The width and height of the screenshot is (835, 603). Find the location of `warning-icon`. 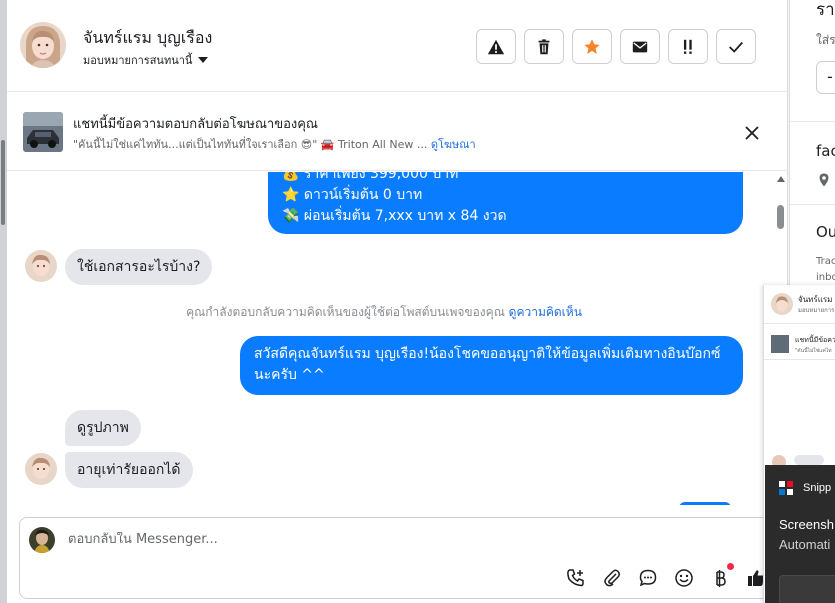

warning-icon is located at coordinates (496, 46).